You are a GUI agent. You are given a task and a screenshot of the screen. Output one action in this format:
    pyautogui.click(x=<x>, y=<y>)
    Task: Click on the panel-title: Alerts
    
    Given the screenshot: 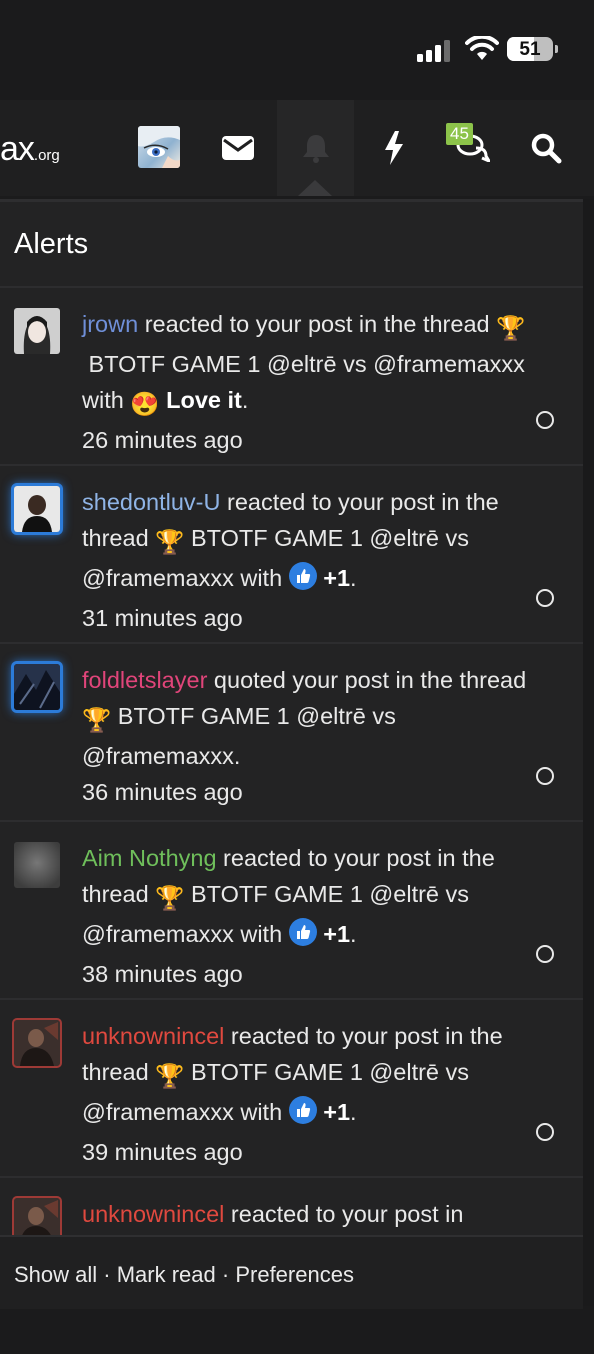 What is the action you would take?
    pyautogui.click(x=51, y=244)
    